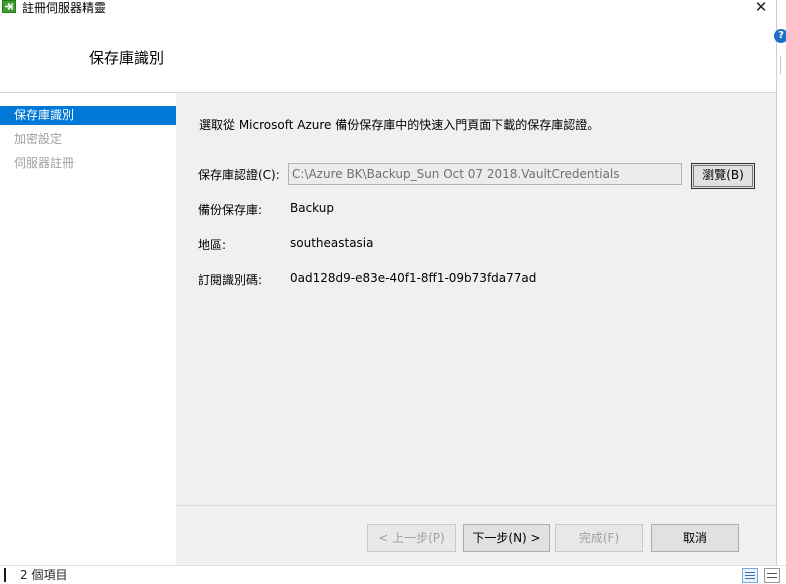 This screenshot has width=786, height=584. What do you see at coordinates (44, 575) in the screenshot?
I see `item-count-text: 2 個項目` at bounding box center [44, 575].